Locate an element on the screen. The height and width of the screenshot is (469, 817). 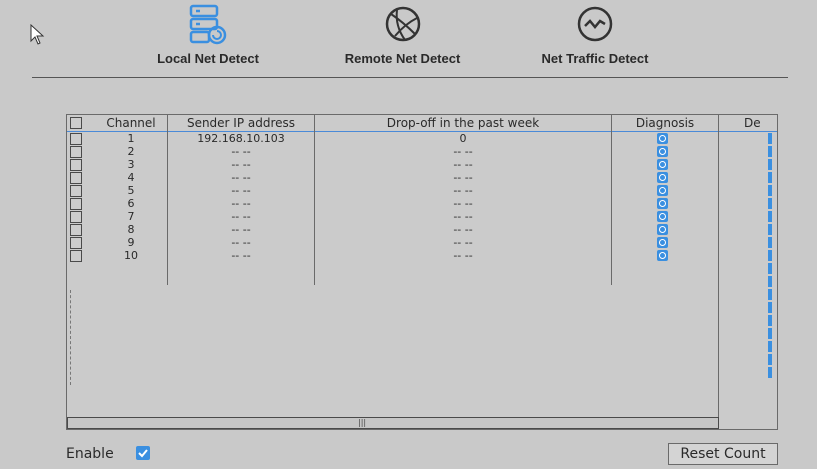
tab-remote-net-detect: Remote Net Detect is located at coordinates (402, 33).